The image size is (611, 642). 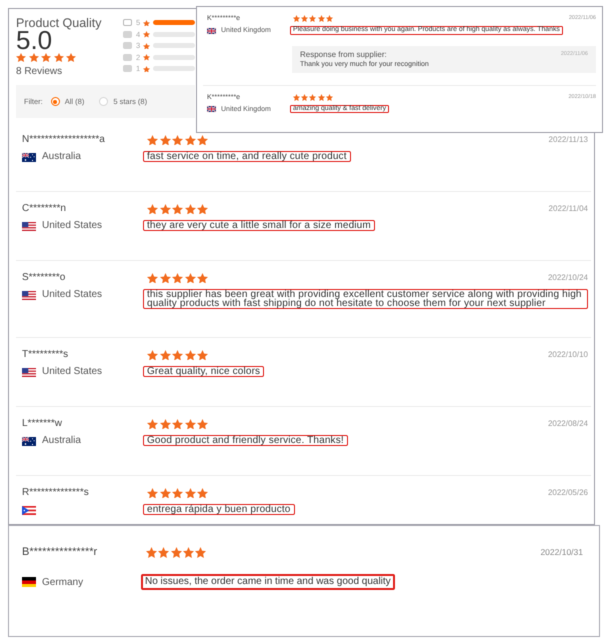 What do you see at coordinates (127, 22) in the screenshot?
I see `rating-checkbox` at bounding box center [127, 22].